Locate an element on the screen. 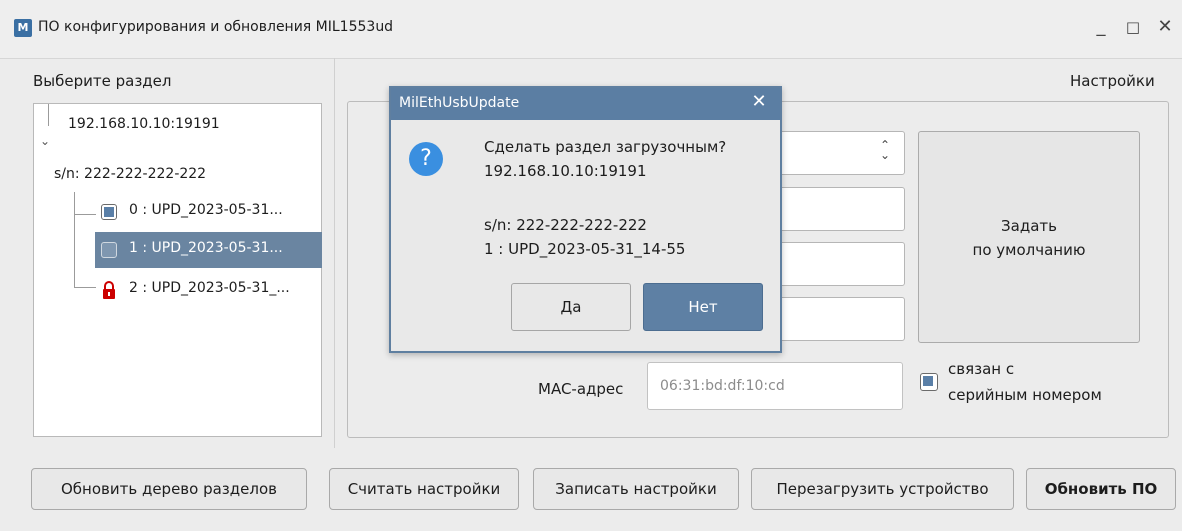 This screenshot has height=531, width=1182. mac-address-field: 06:31:bd:df:10:cd is located at coordinates (775, 386).